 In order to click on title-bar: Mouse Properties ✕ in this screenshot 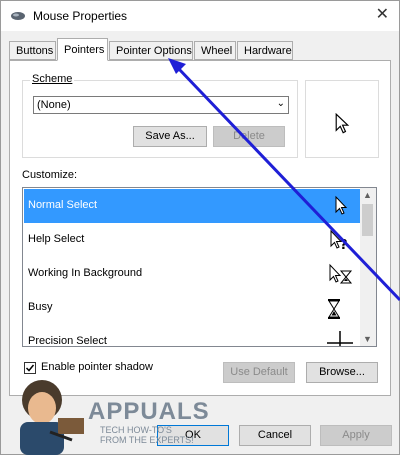, I will do `click(200, 16)`.